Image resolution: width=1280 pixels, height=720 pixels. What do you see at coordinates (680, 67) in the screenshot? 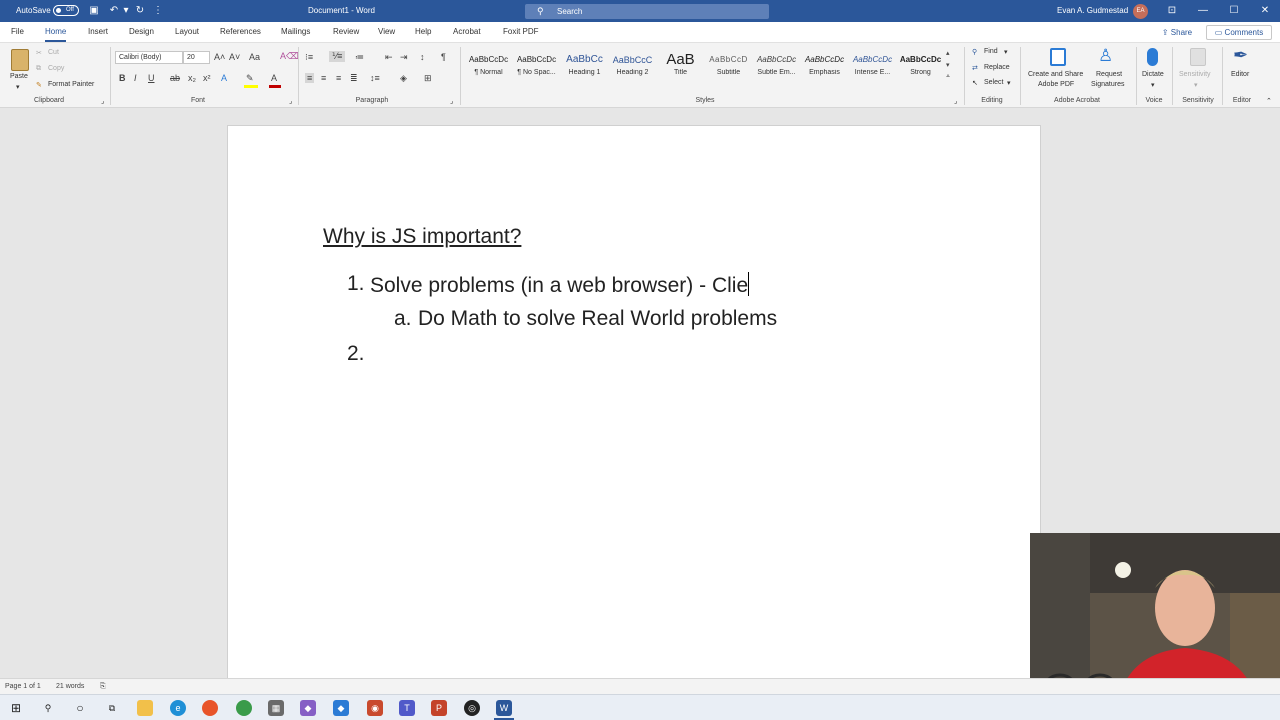
I see `style-title: AaB Title` at bounding box center [680, 67].